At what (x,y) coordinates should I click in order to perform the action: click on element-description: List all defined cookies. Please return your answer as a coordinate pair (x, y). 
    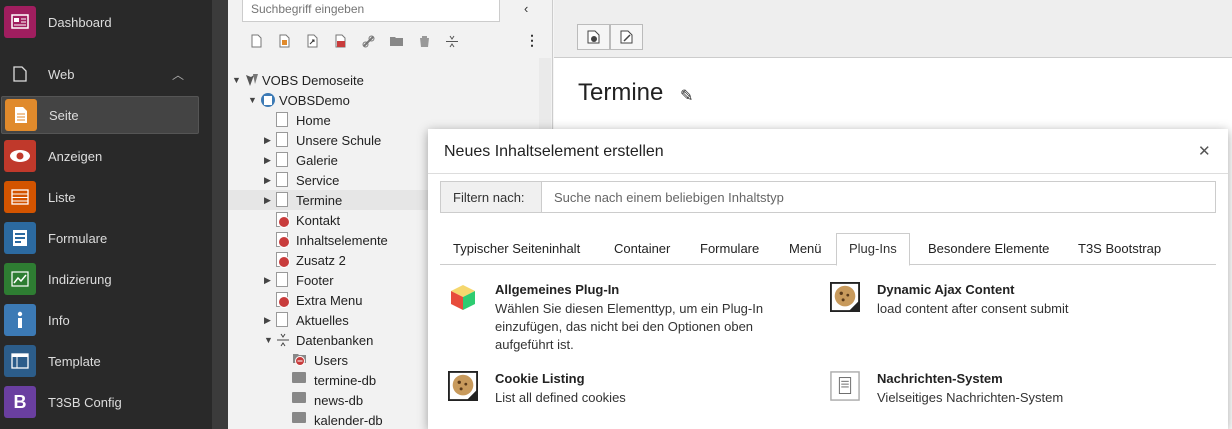
    Looking at the image, I should click on (560, 397).